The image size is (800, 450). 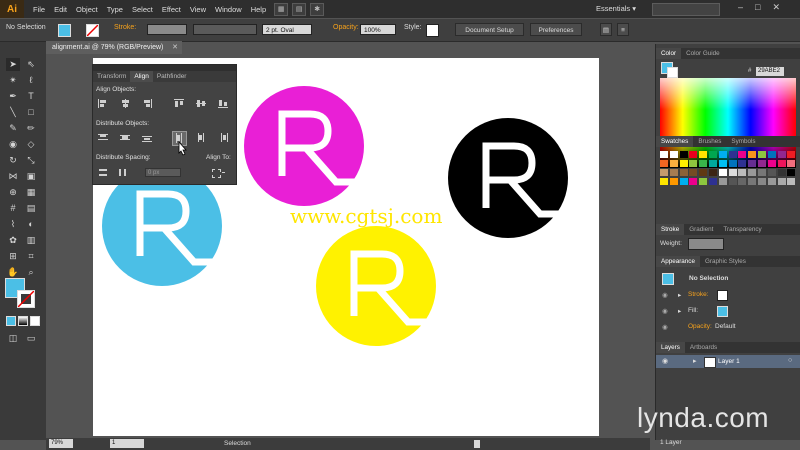 I want to click on menu-view: View, so click(x=198, y=9).